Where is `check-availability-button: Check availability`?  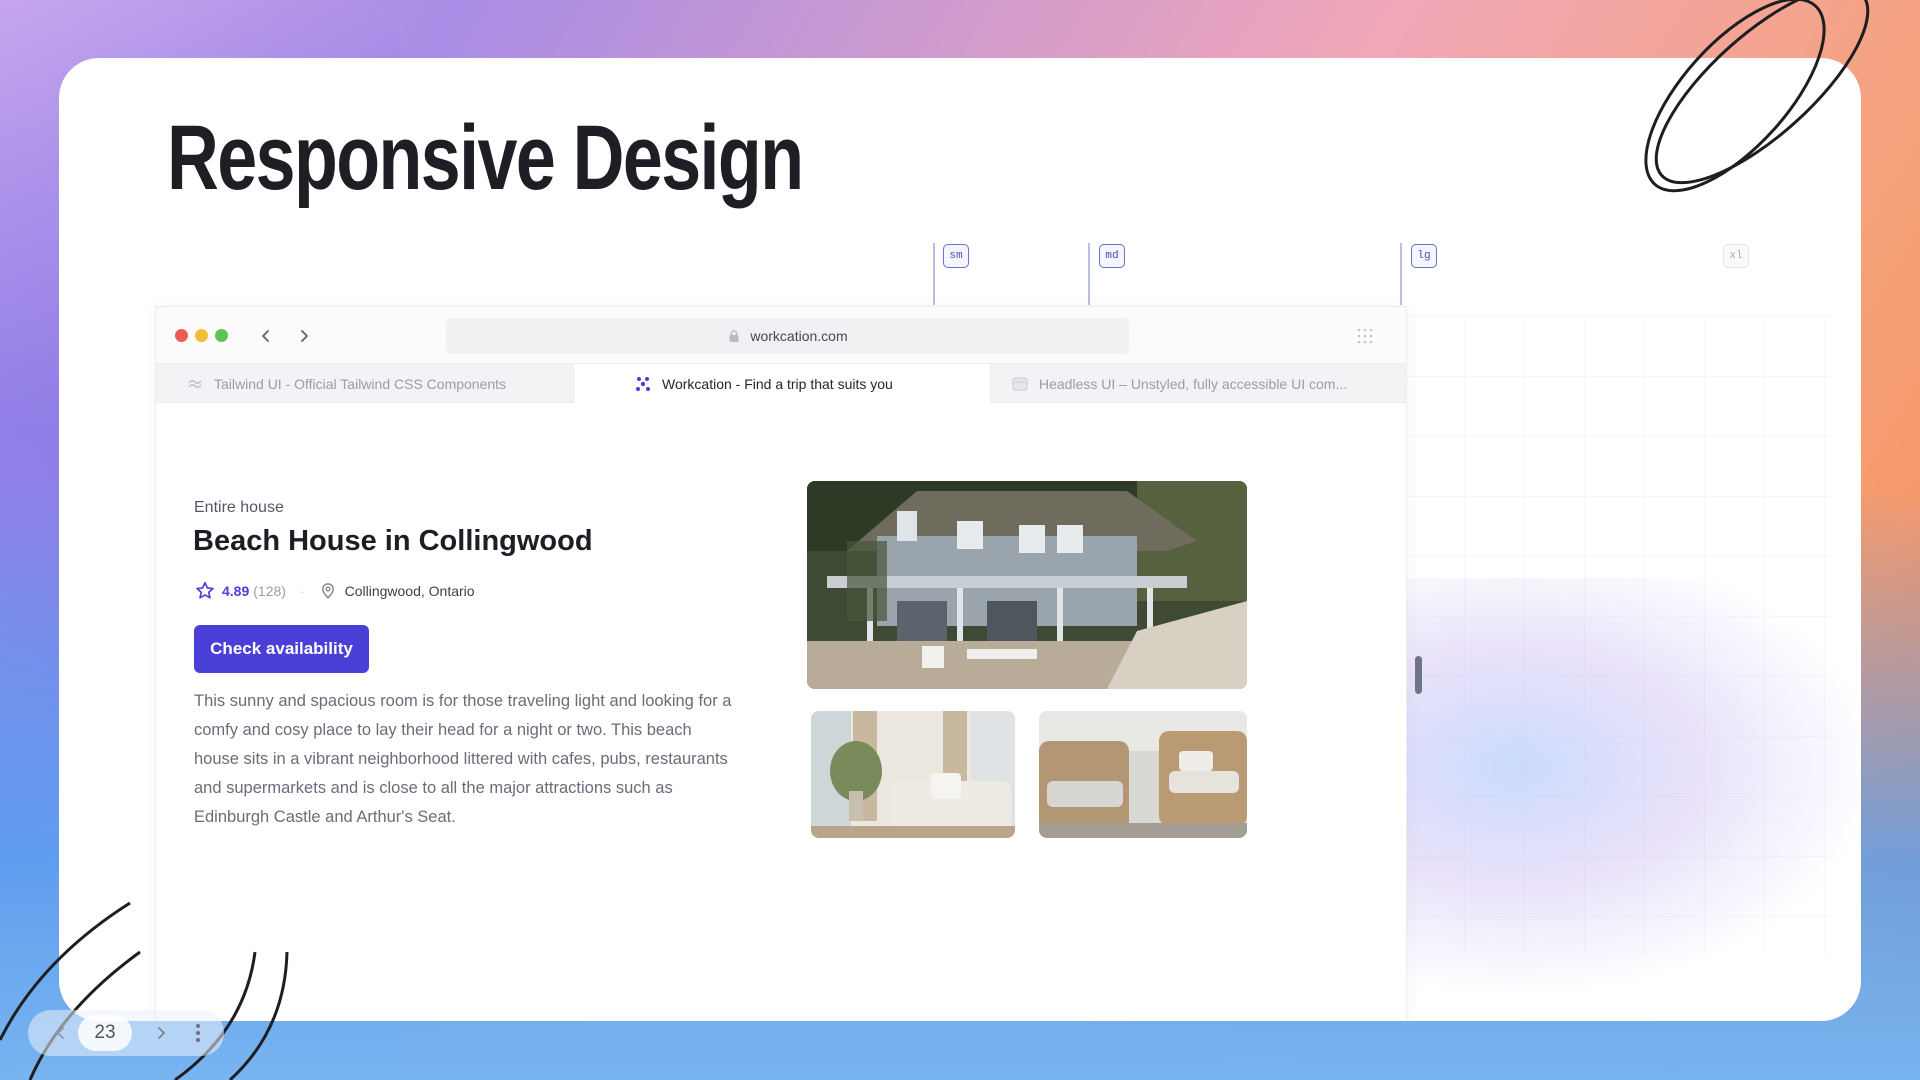
check-availability-button: Check availability is located at coordinates (281, 649).